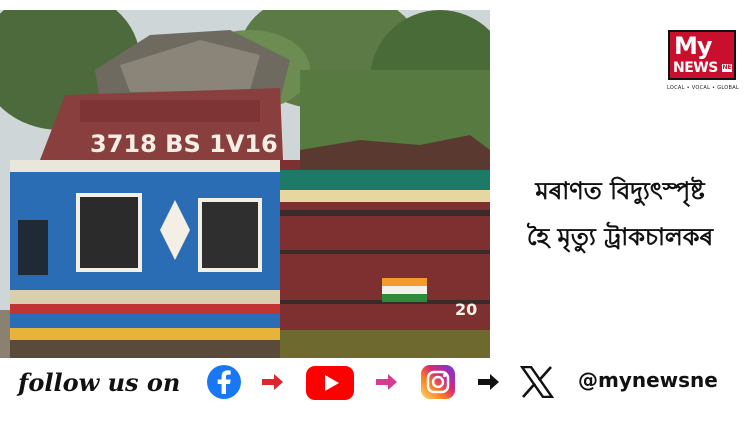 The image size is (750, 430). Describe the element at coordinates (224, 384) in the screenshot. I see `facebook-icon` at that location.